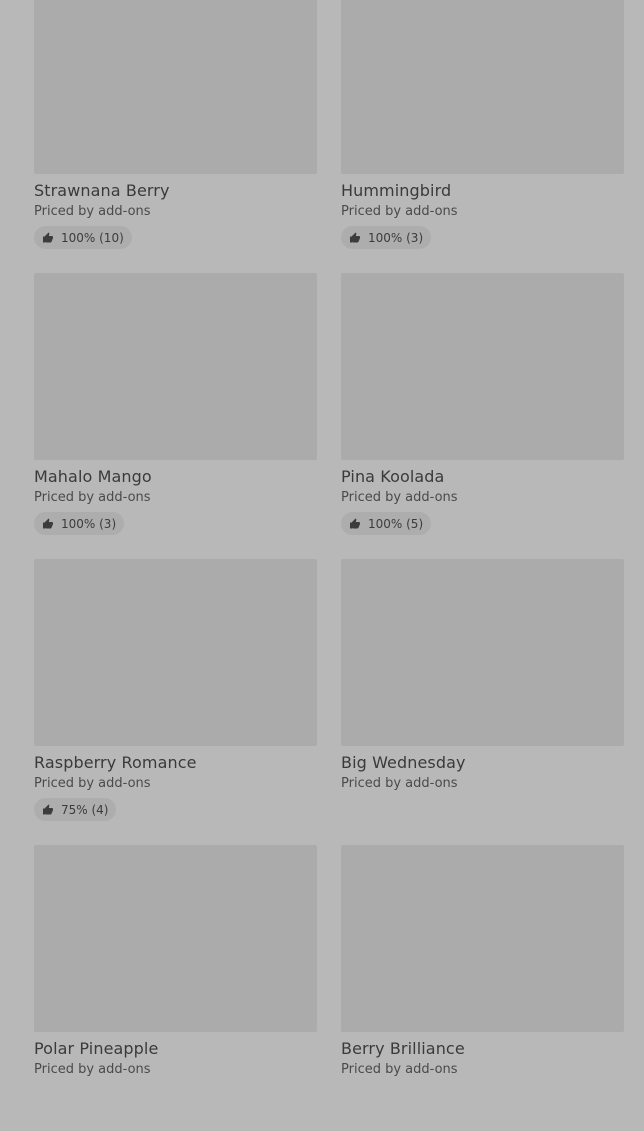 The image size is (644, 1131). I want to click on rating-badge: 100% (5), so click(386, 523).